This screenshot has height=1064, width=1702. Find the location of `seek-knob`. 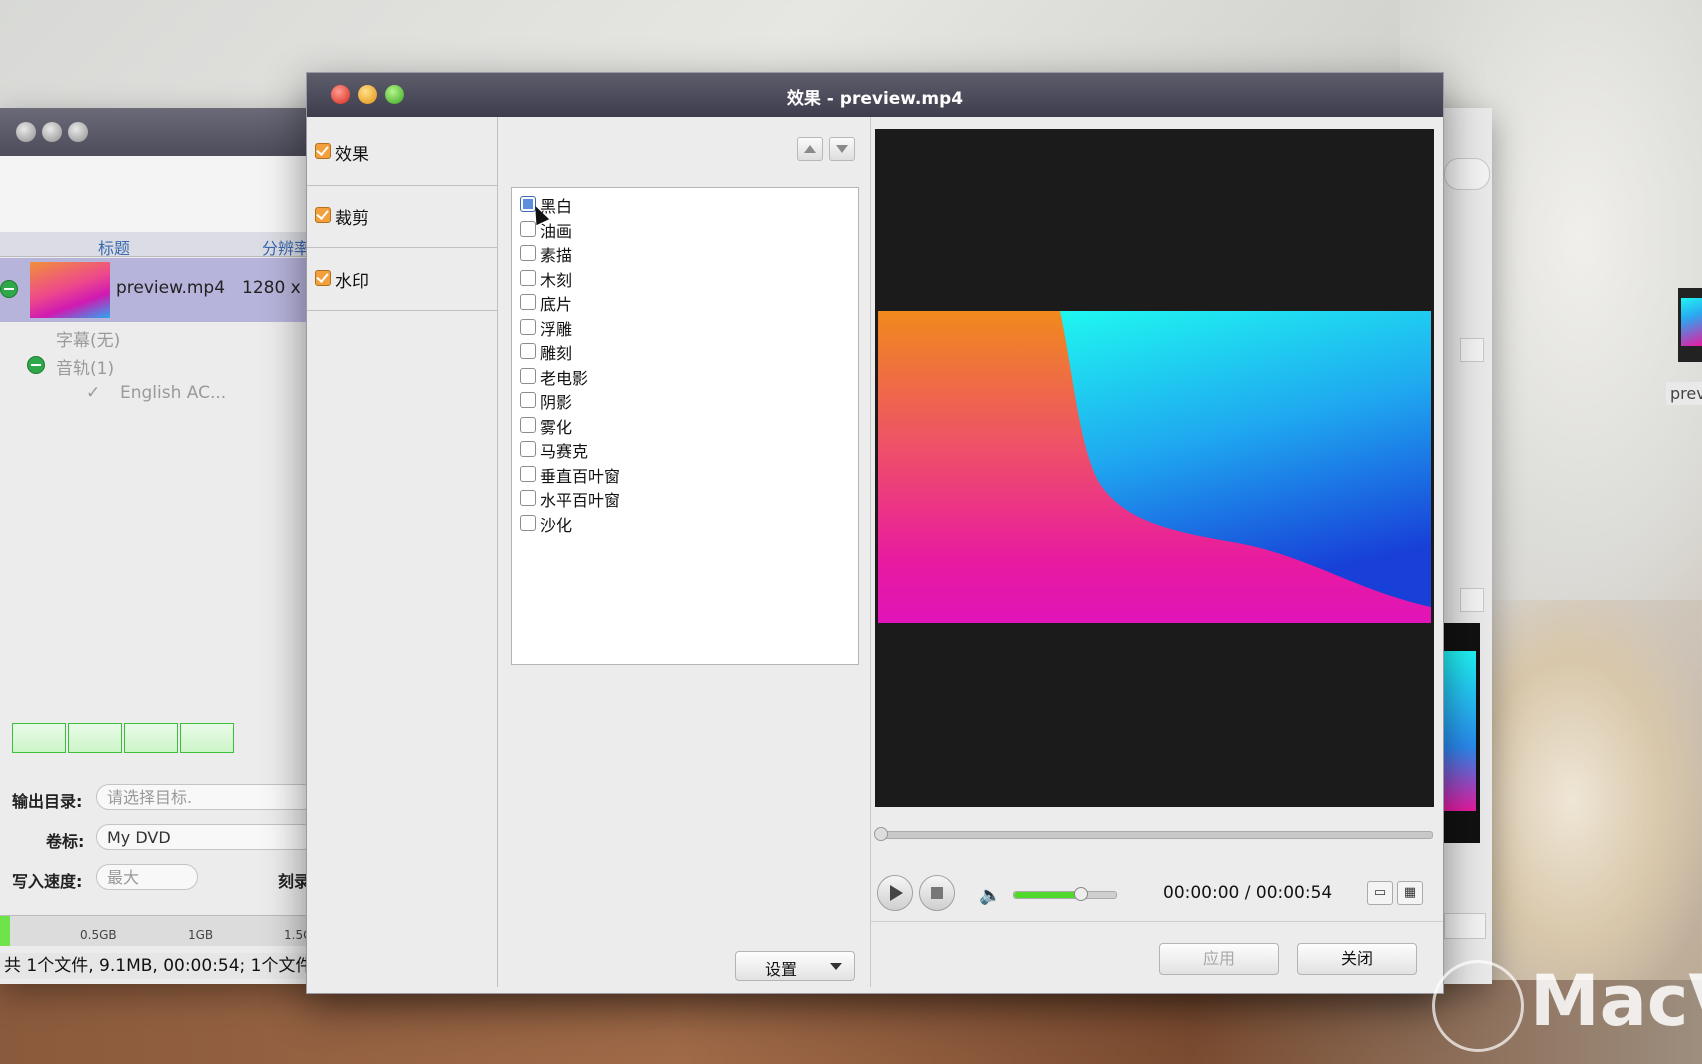

seek-knob is located at coordinates (881, 834).